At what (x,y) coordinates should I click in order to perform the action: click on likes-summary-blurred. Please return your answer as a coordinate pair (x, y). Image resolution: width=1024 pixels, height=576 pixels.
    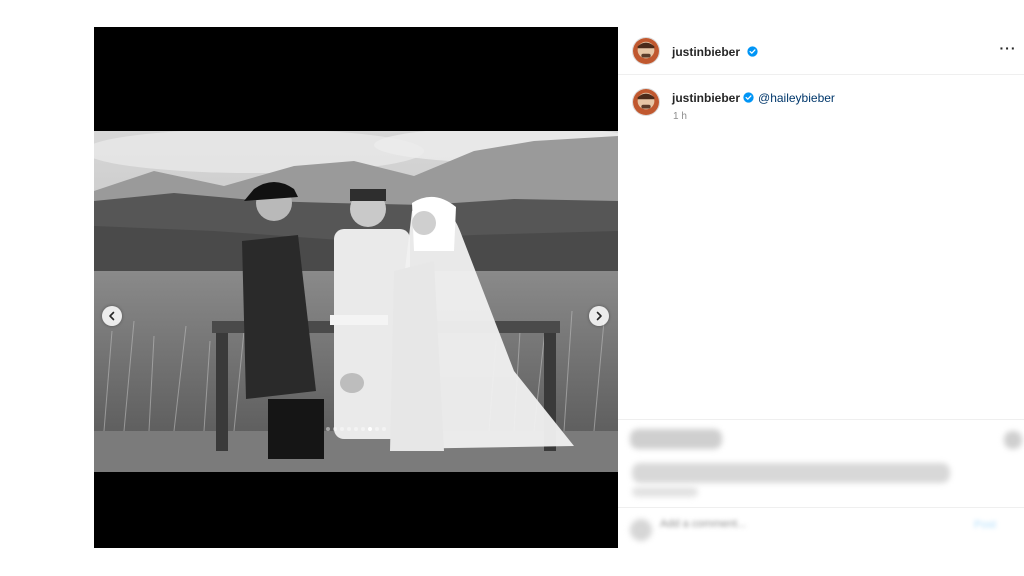
    Looking at the image, I should click on (791, 473).